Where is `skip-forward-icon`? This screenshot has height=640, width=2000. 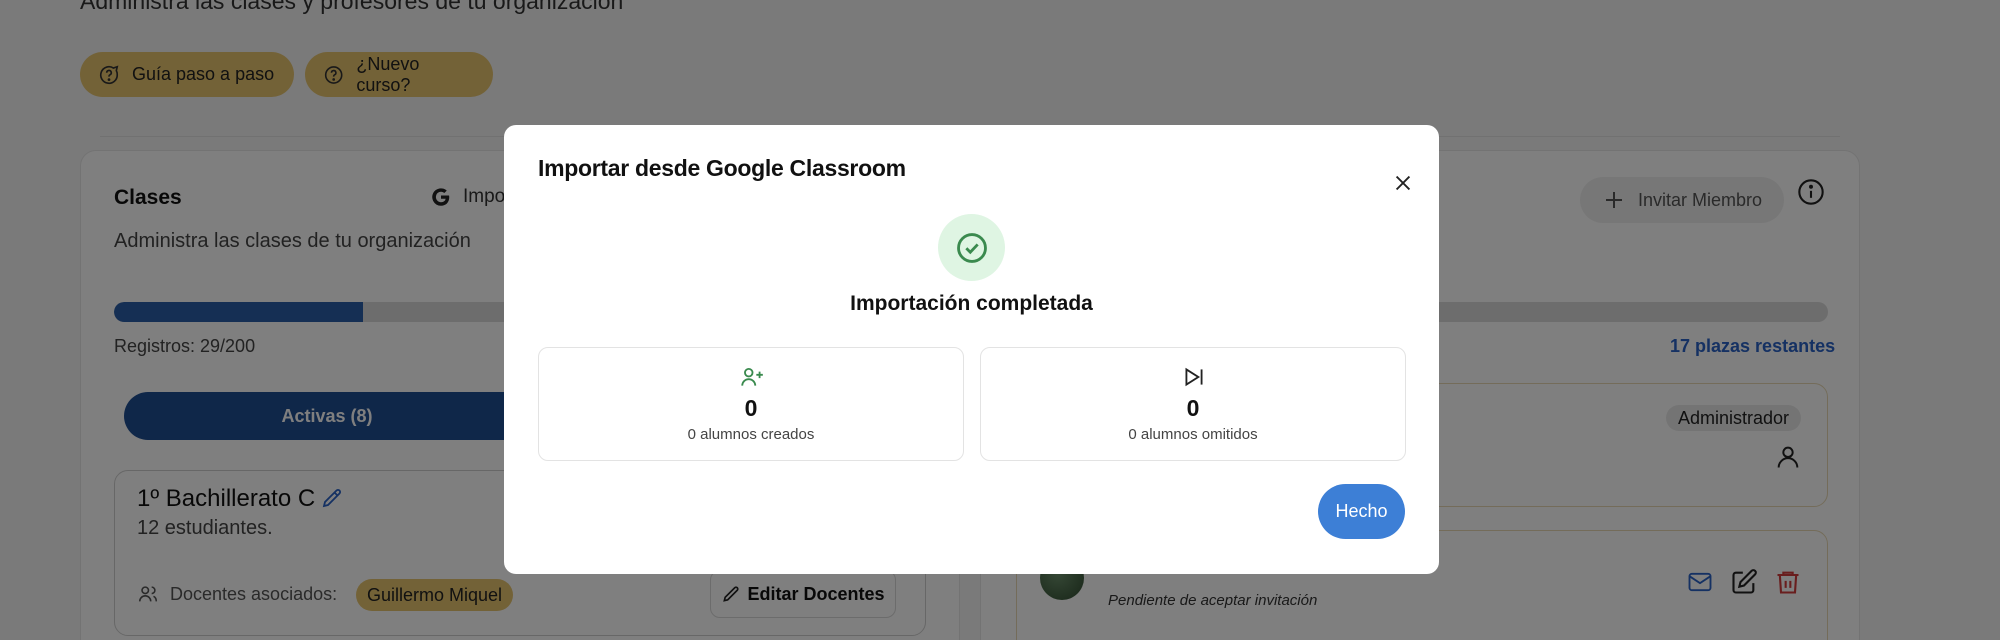
skip-forward-icon is located at coordinates (1194, 377).